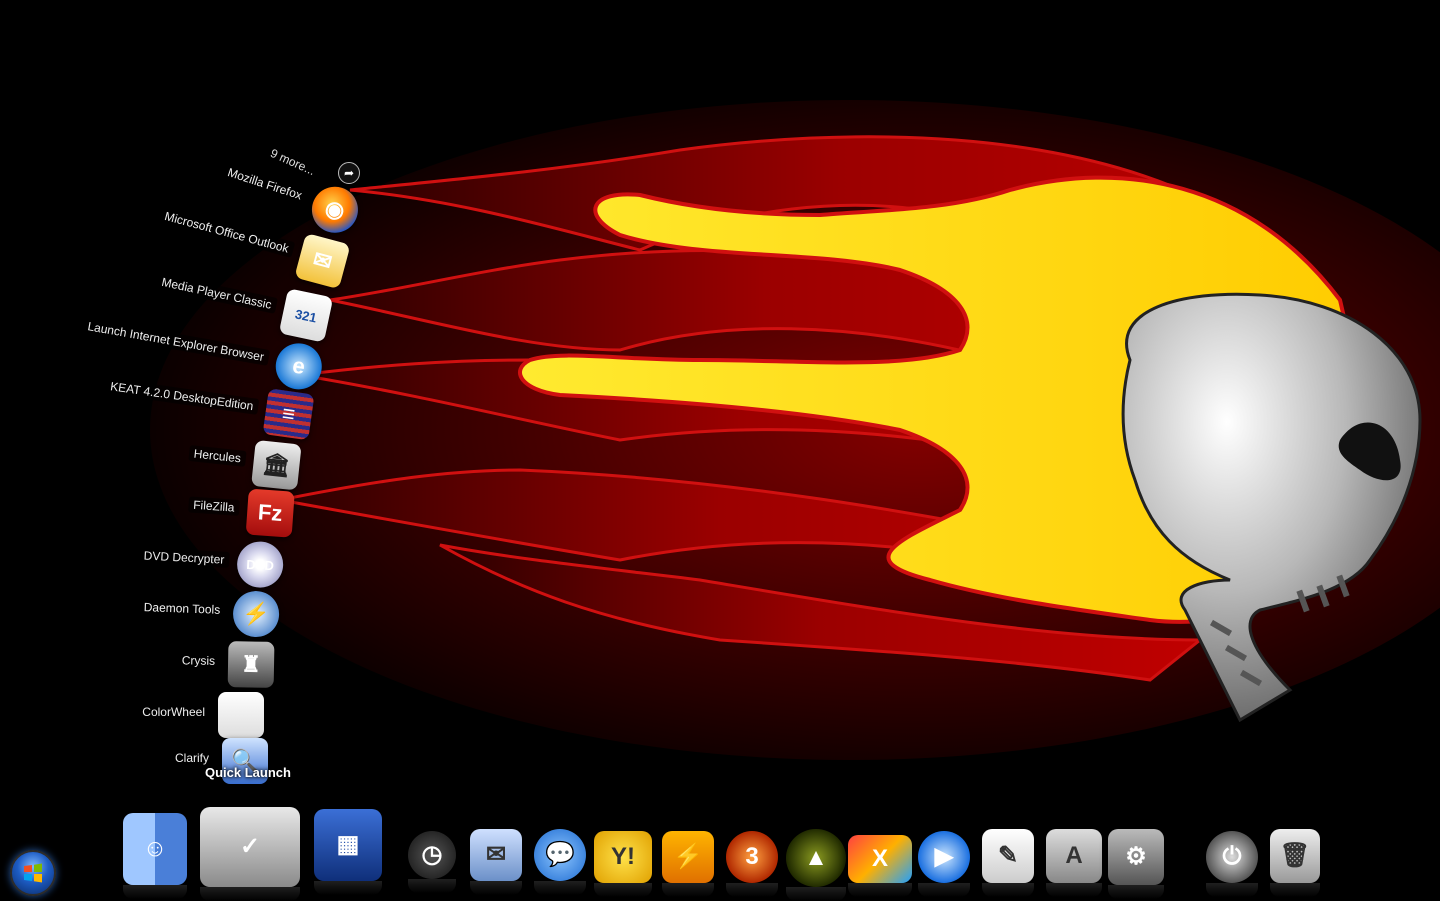 Image resolution: width=1440 pixels, height=901 pixels. I want to click on alienware-glyph: ▲, so click(816, 857).